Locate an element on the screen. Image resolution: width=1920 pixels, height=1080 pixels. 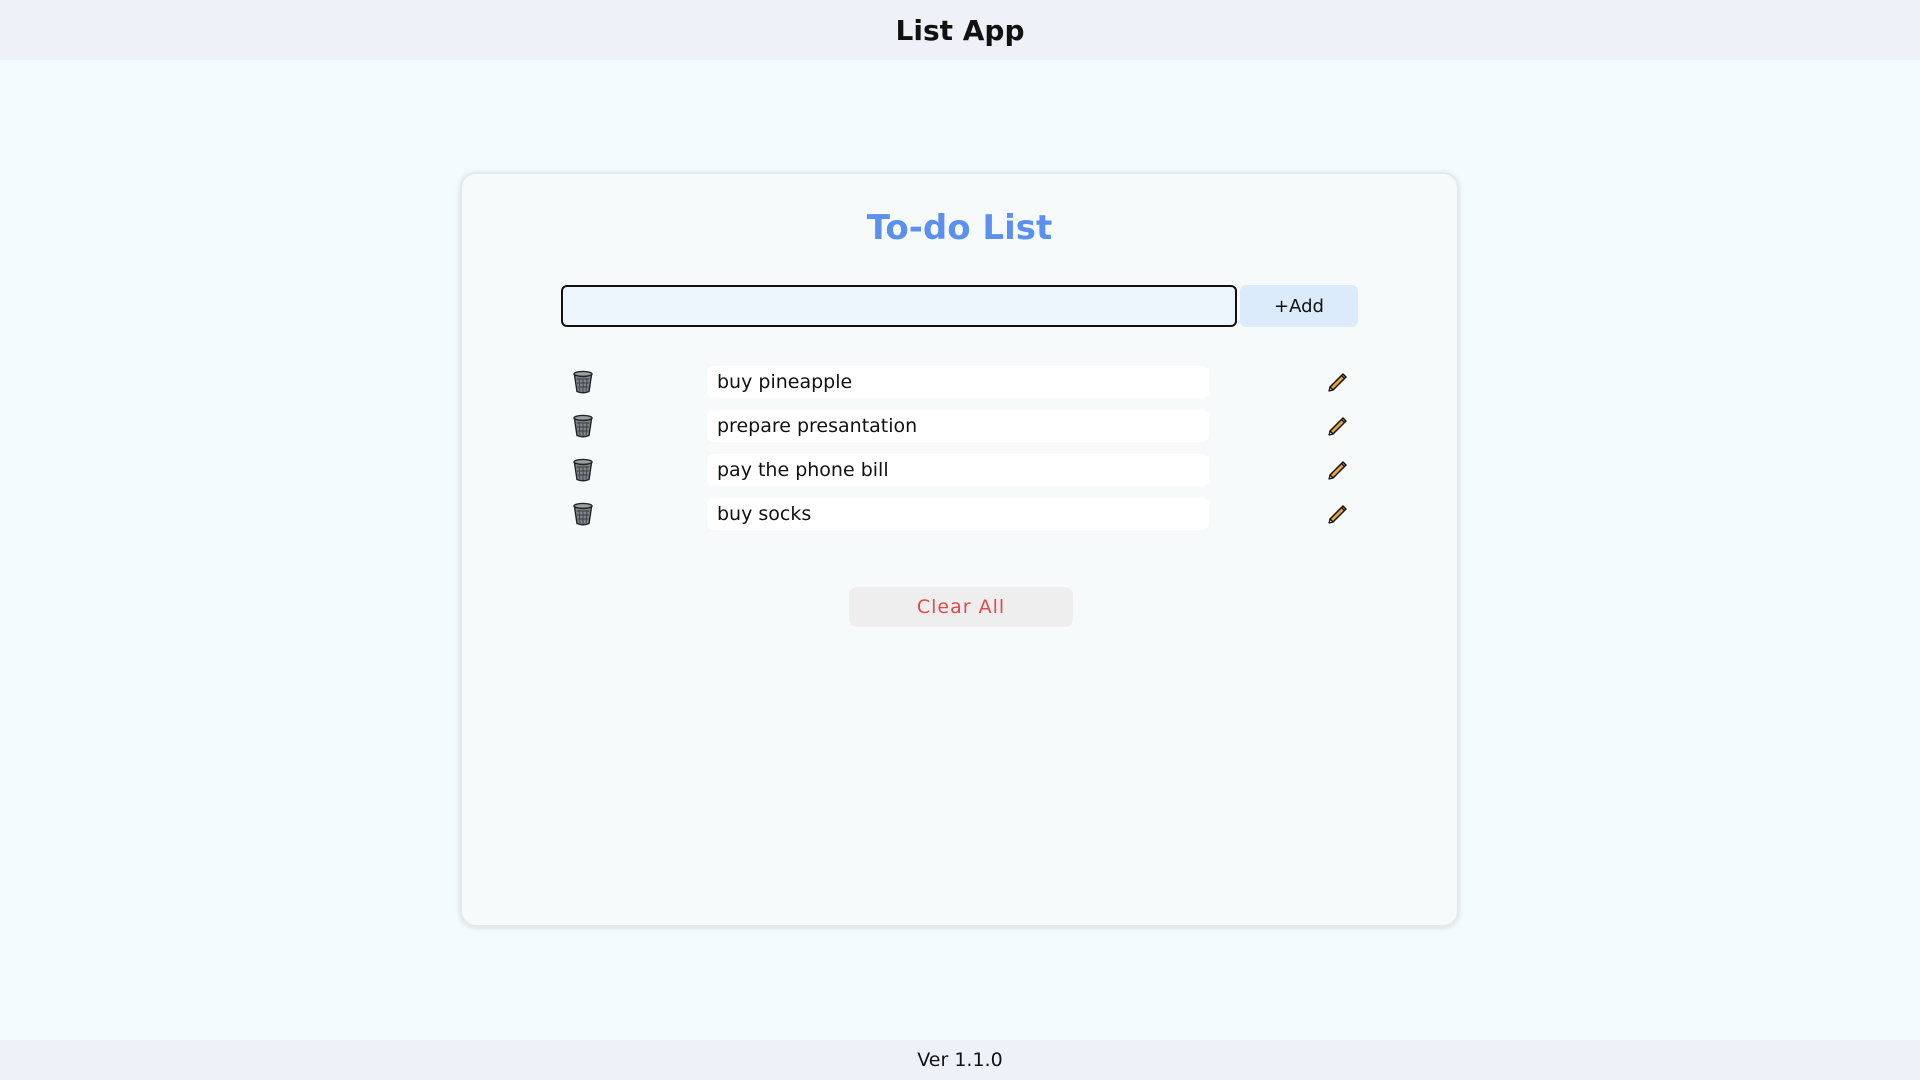
clear-all-button: Clear All is located at coordinates (961, 607).